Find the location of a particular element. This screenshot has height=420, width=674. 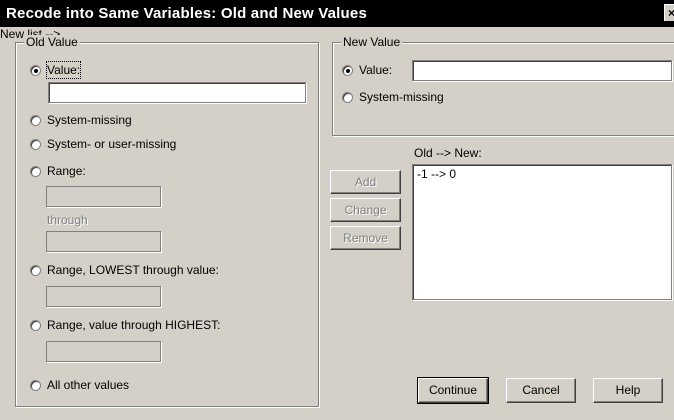

add-button: Add is located at coordinates (365, 182).